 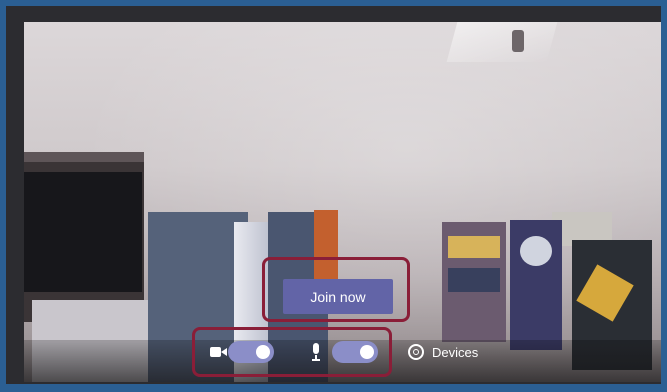 What do you see at coordinates (502, 42) in the screenshot?
I see `preview-ceiling-fan` at bounding box center [502, 42].